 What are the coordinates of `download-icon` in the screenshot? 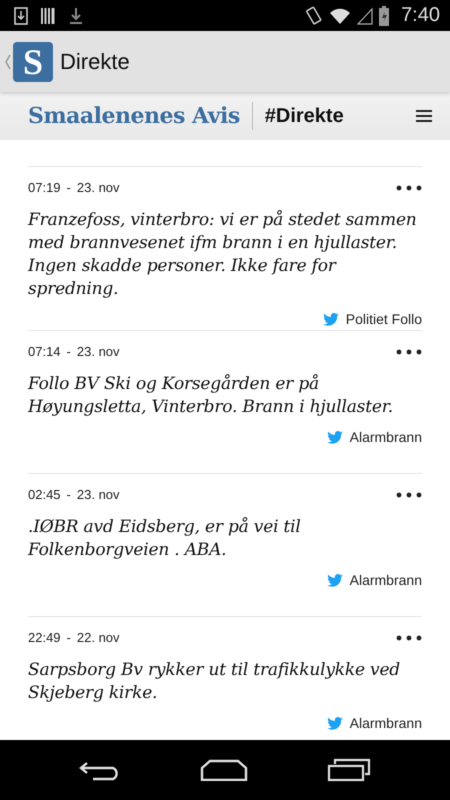 It's located at (76, 15).